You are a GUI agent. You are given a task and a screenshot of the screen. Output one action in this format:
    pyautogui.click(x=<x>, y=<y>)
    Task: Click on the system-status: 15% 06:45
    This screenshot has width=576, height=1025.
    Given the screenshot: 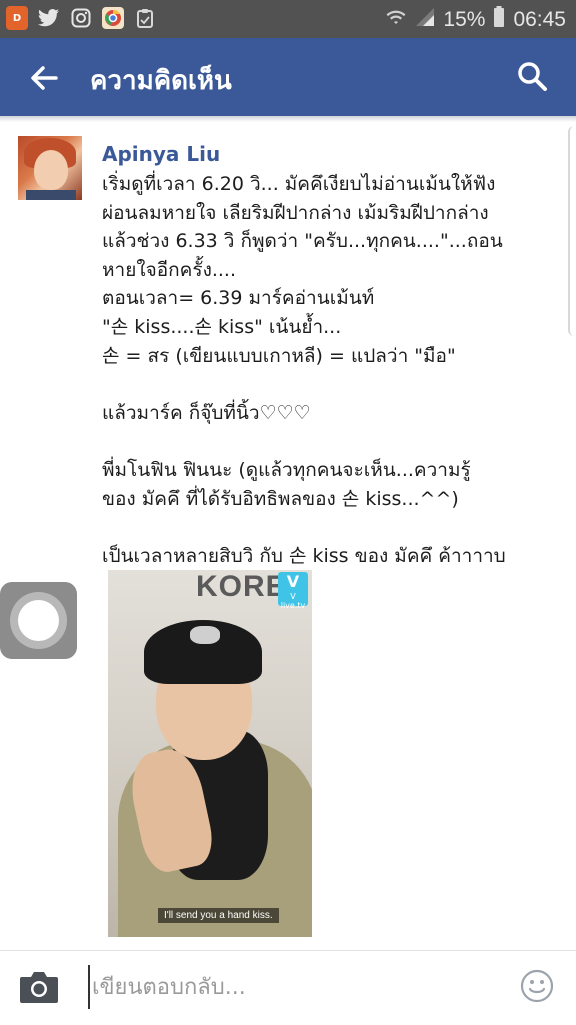 What is the action you would take?
    pyautogui.click(x=475, y=20)
    